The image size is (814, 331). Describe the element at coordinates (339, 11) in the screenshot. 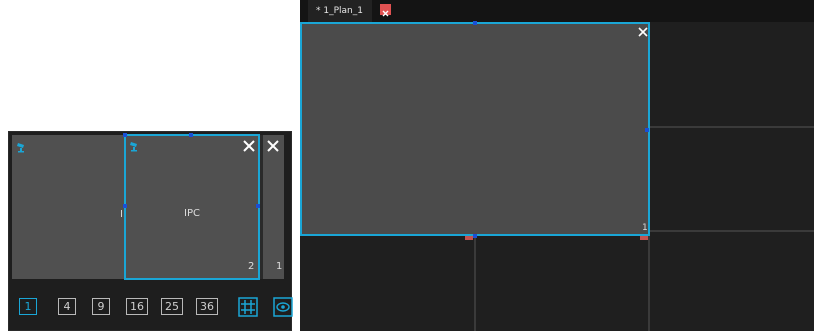

I see `tab-label: * 1_Plan_1` at that location.